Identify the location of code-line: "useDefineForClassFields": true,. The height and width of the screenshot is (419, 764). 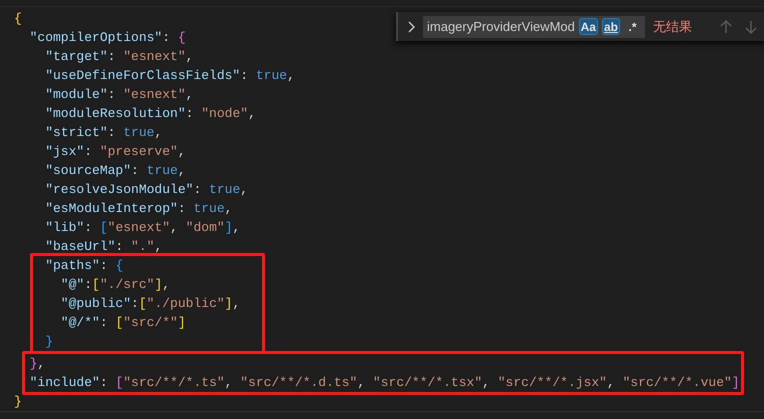
(169, 75).